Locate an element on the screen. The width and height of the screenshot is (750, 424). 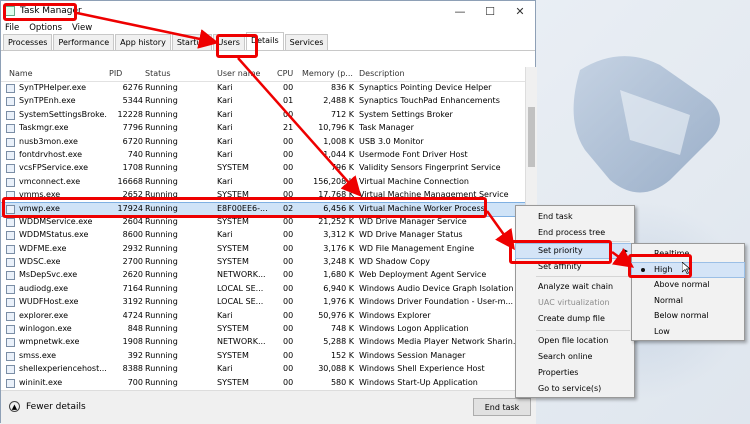
column-header-name: Name is located at coordinates (21, 73).